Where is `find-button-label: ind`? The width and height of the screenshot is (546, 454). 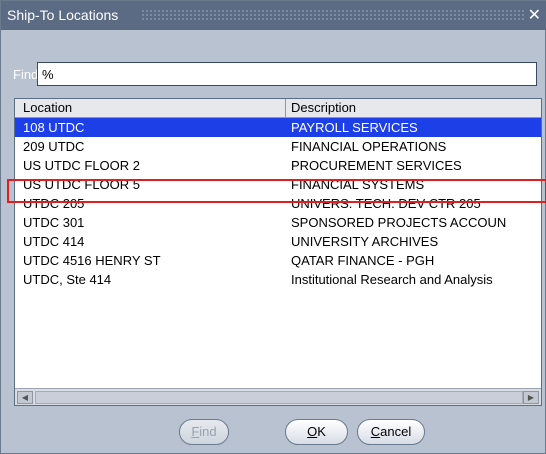 find-button-label: ind is located at coordinates (208, 431).